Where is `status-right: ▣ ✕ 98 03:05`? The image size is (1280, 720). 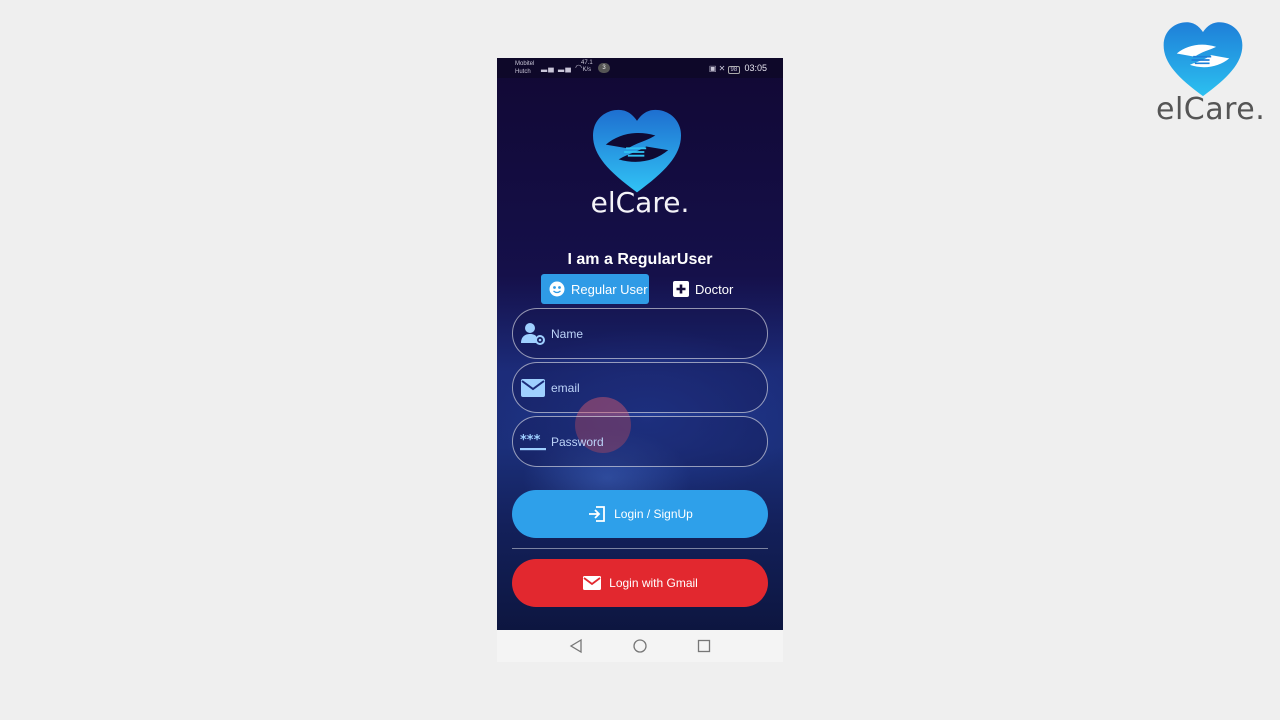 status-right: ▣ ✕ 98 03:05 is located at coordinates (737, 68).